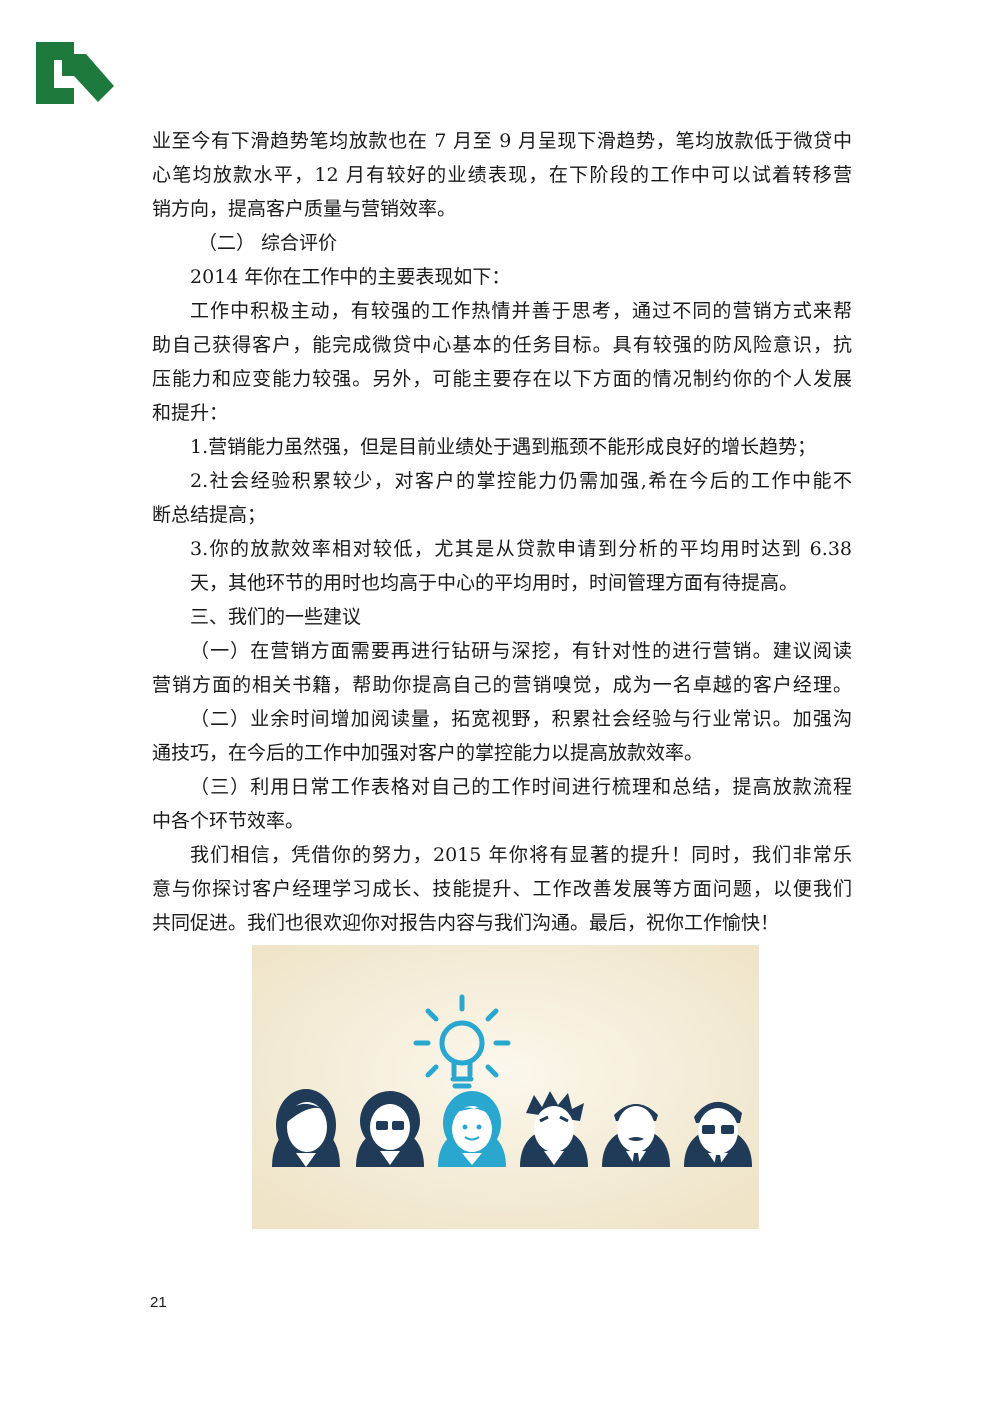 This screenshot has height=1414, width=1000. What do you see at coordinates (228, 821) in the screenshot?
I see `text-line: 中各个环节效率。` at bounding box center [228, 821].